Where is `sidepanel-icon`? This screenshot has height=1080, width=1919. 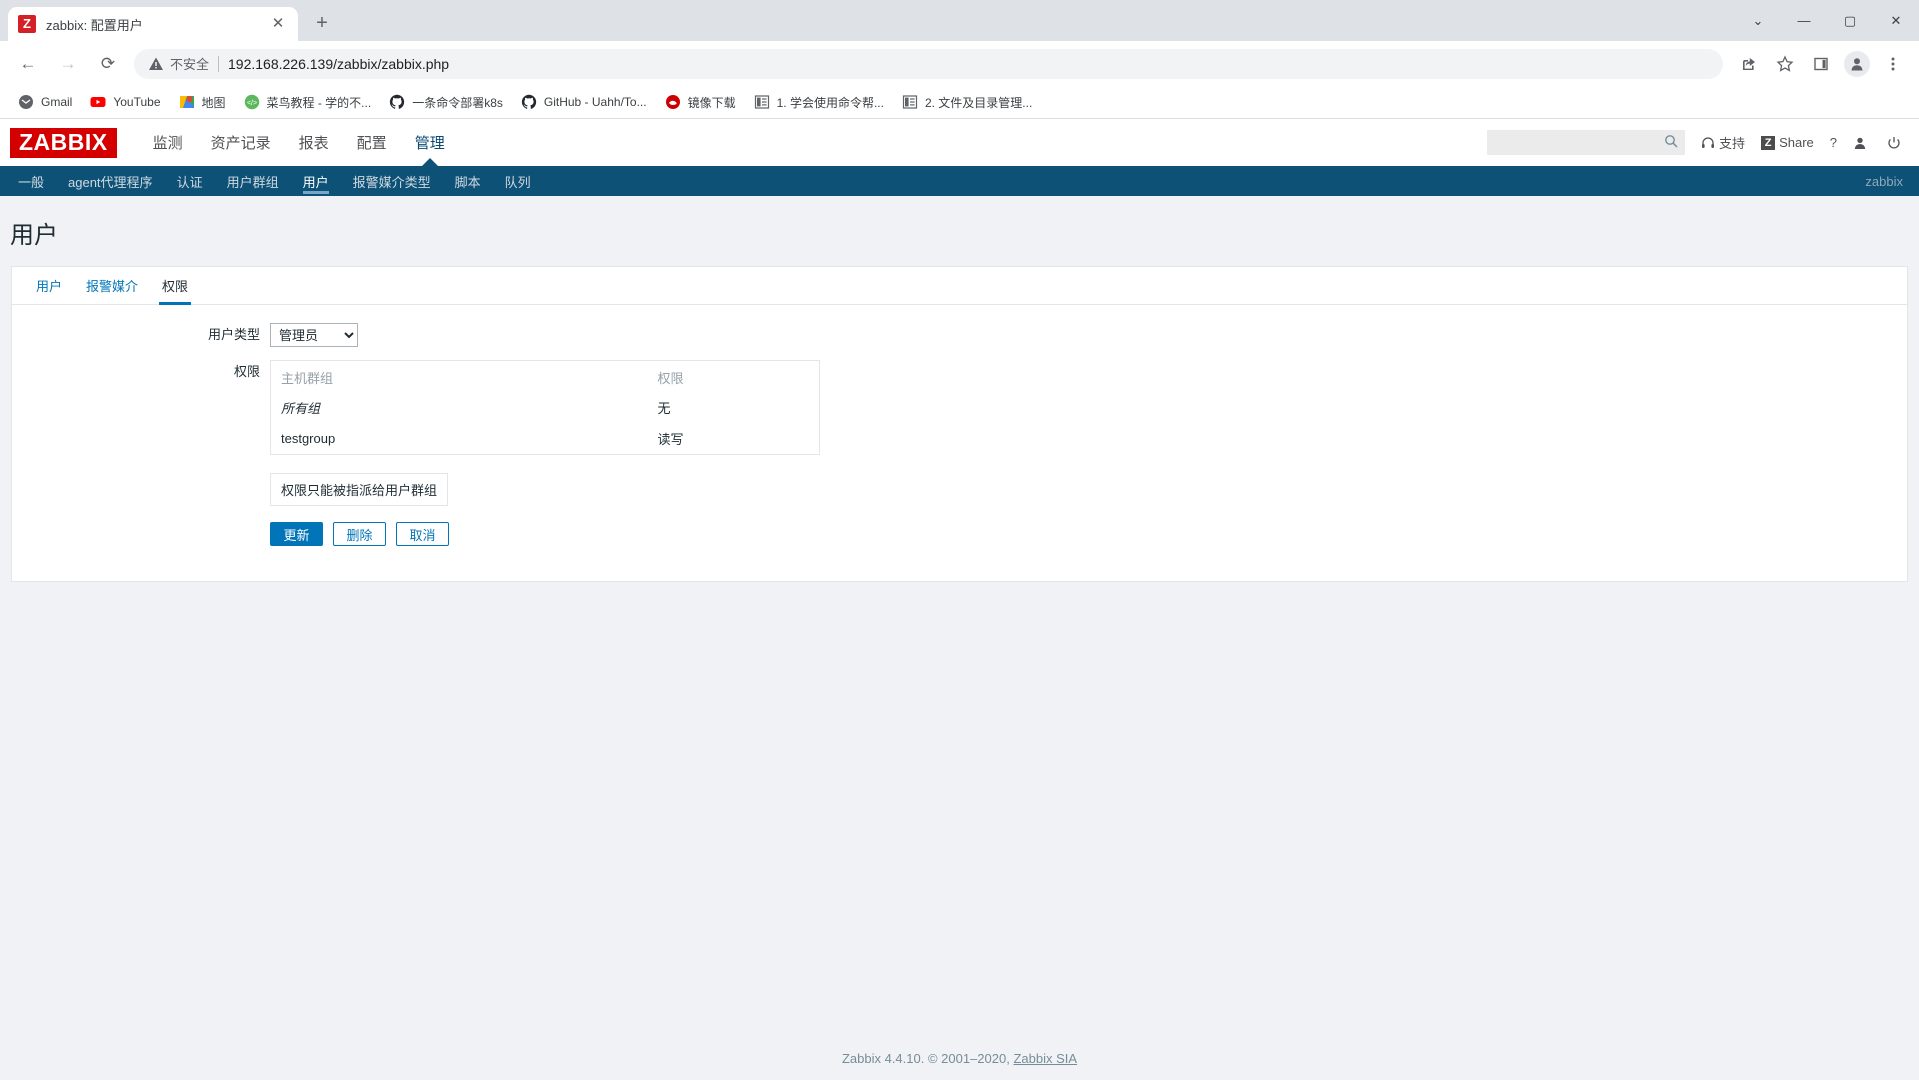 sidepanel-icon is located at coordinates (1821, 64).